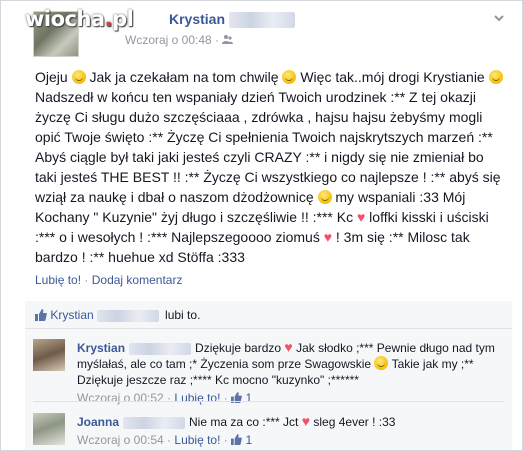  I want to click on watermark-logo: wiocha.pl, so click(79, 19).